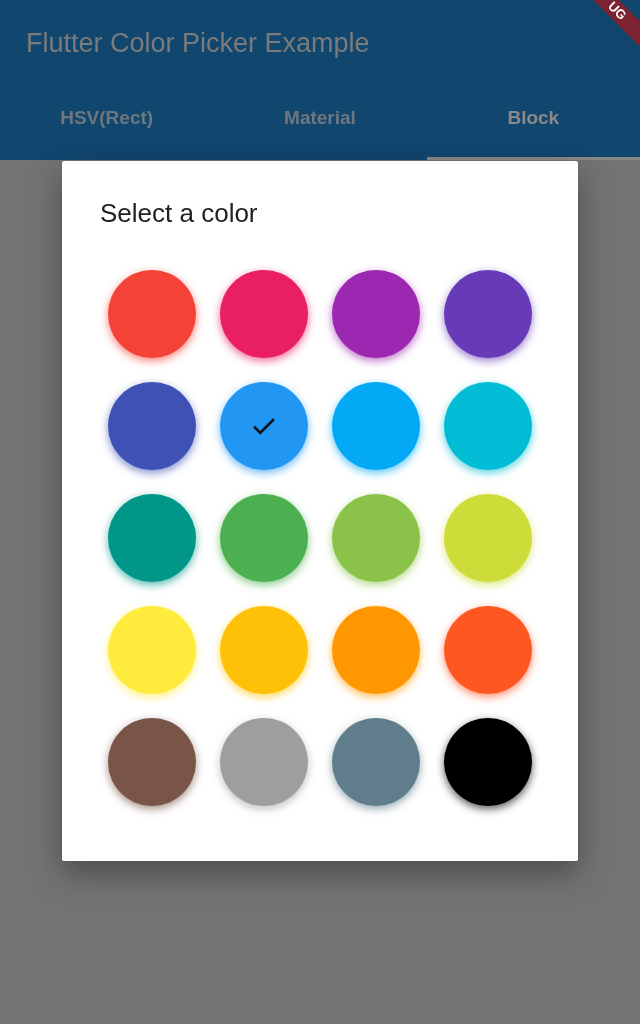 The width and height of the screenshot is (640, 1024). What do you see at coordinates (107, 121) in the screenshot?
I see `tab: HSV(Rect)` at bounding box center [107, 121].